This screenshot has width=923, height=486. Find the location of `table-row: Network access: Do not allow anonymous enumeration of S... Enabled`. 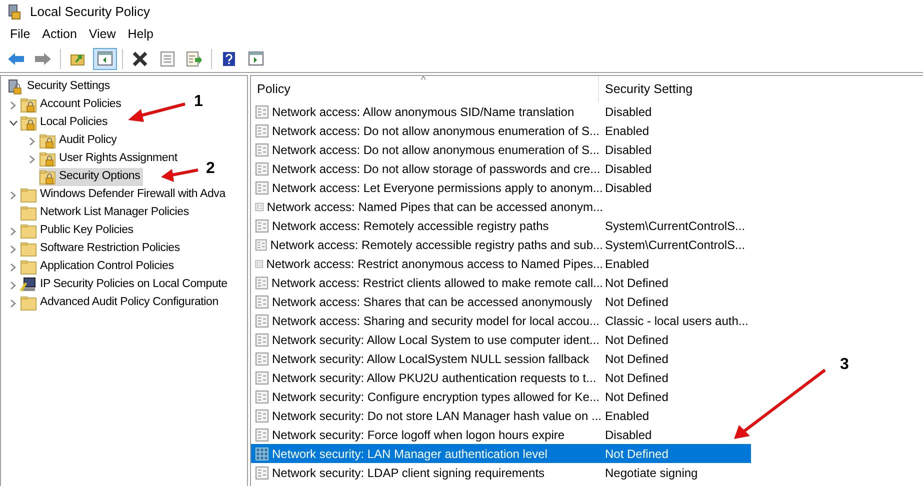

table-row: Network access: Do not allow anonymous enumeration of S... Enabled is located at coordinates (501, 130).